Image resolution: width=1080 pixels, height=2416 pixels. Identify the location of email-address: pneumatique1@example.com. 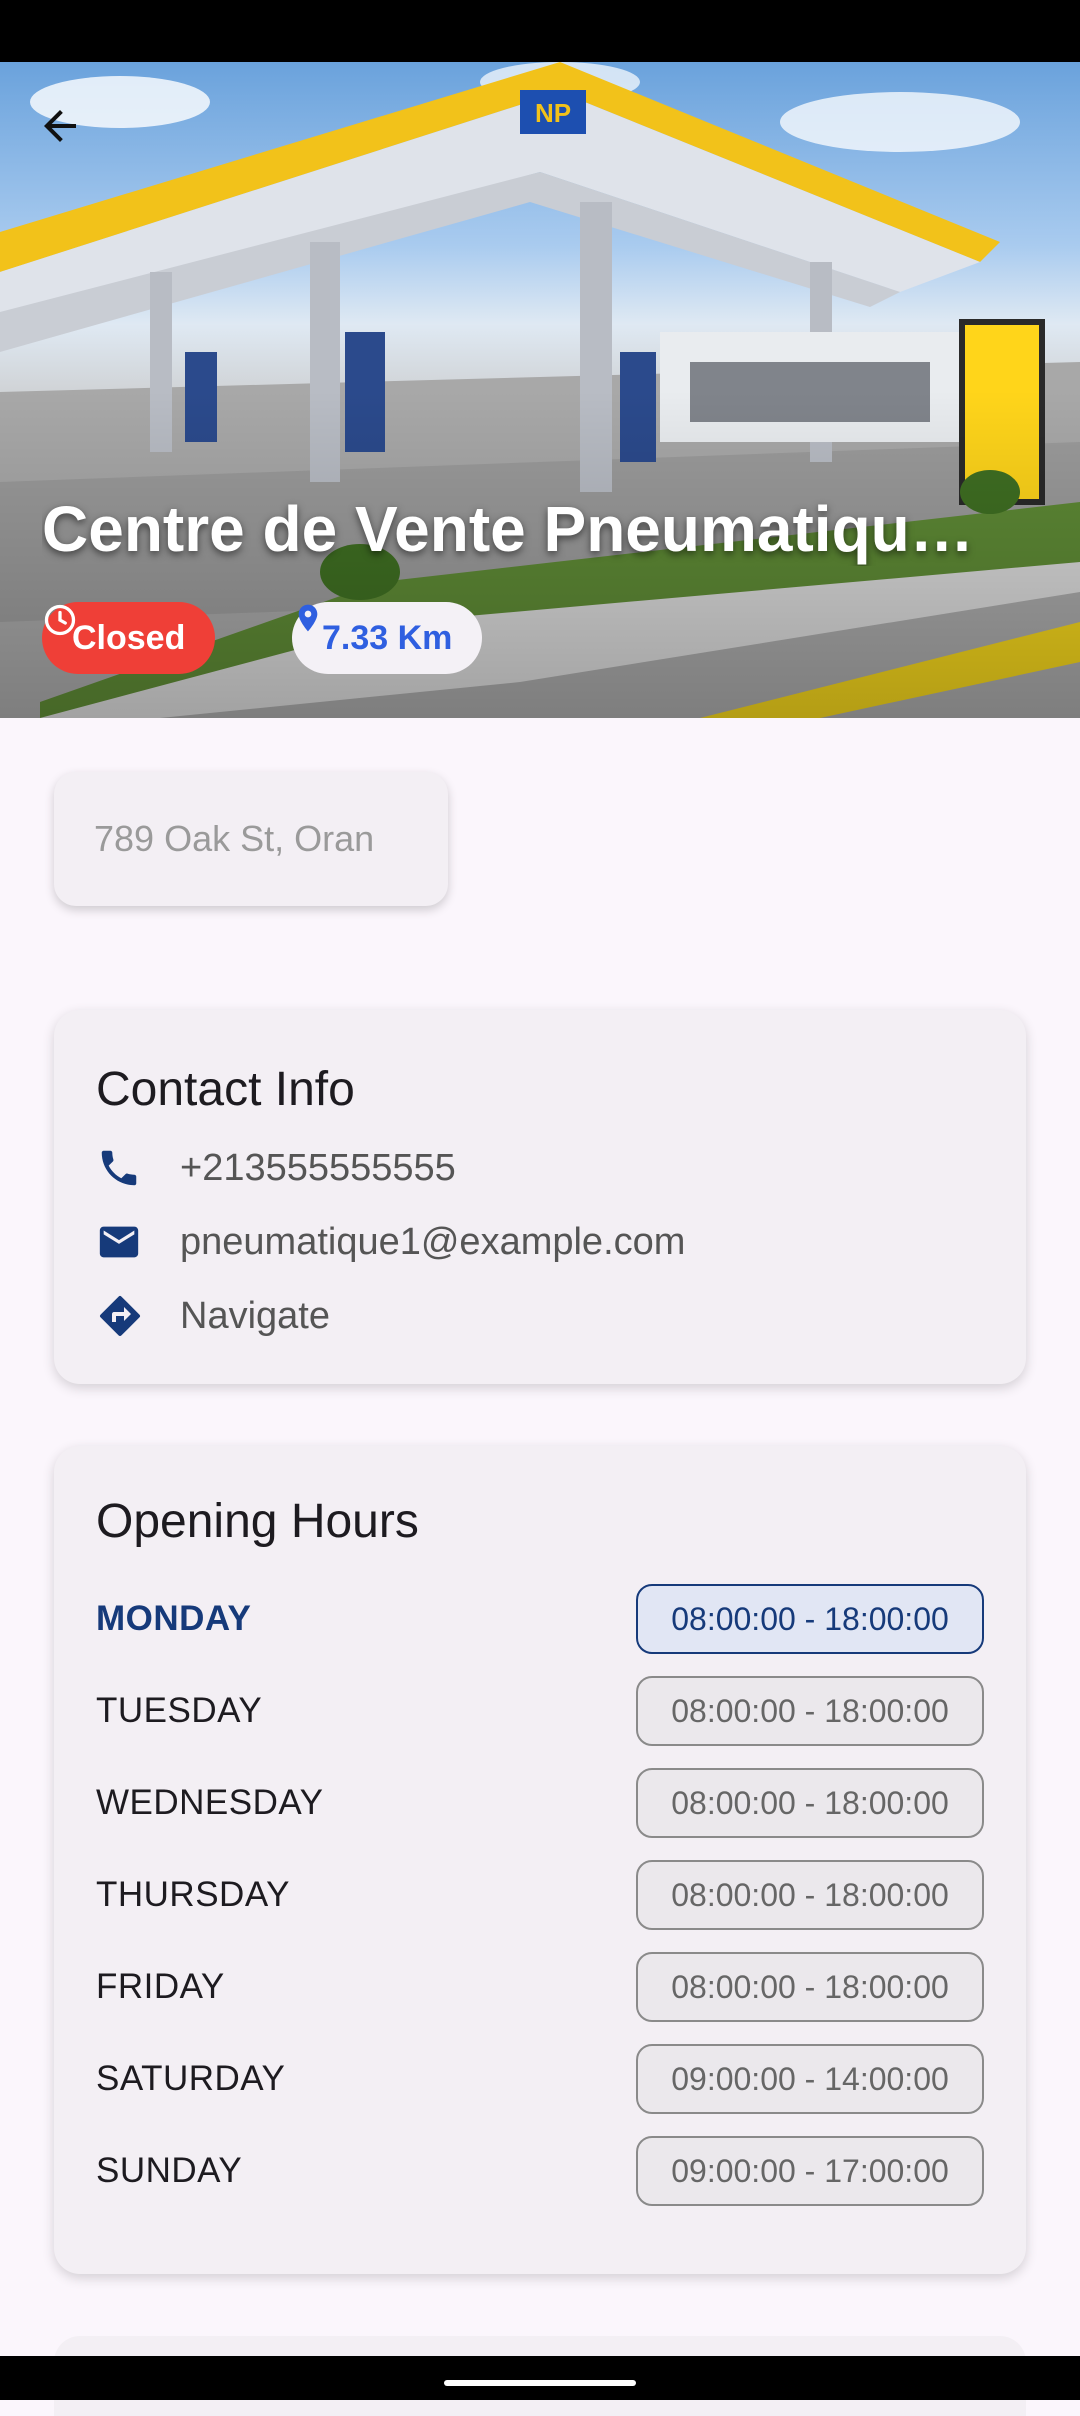
(433, 1241).